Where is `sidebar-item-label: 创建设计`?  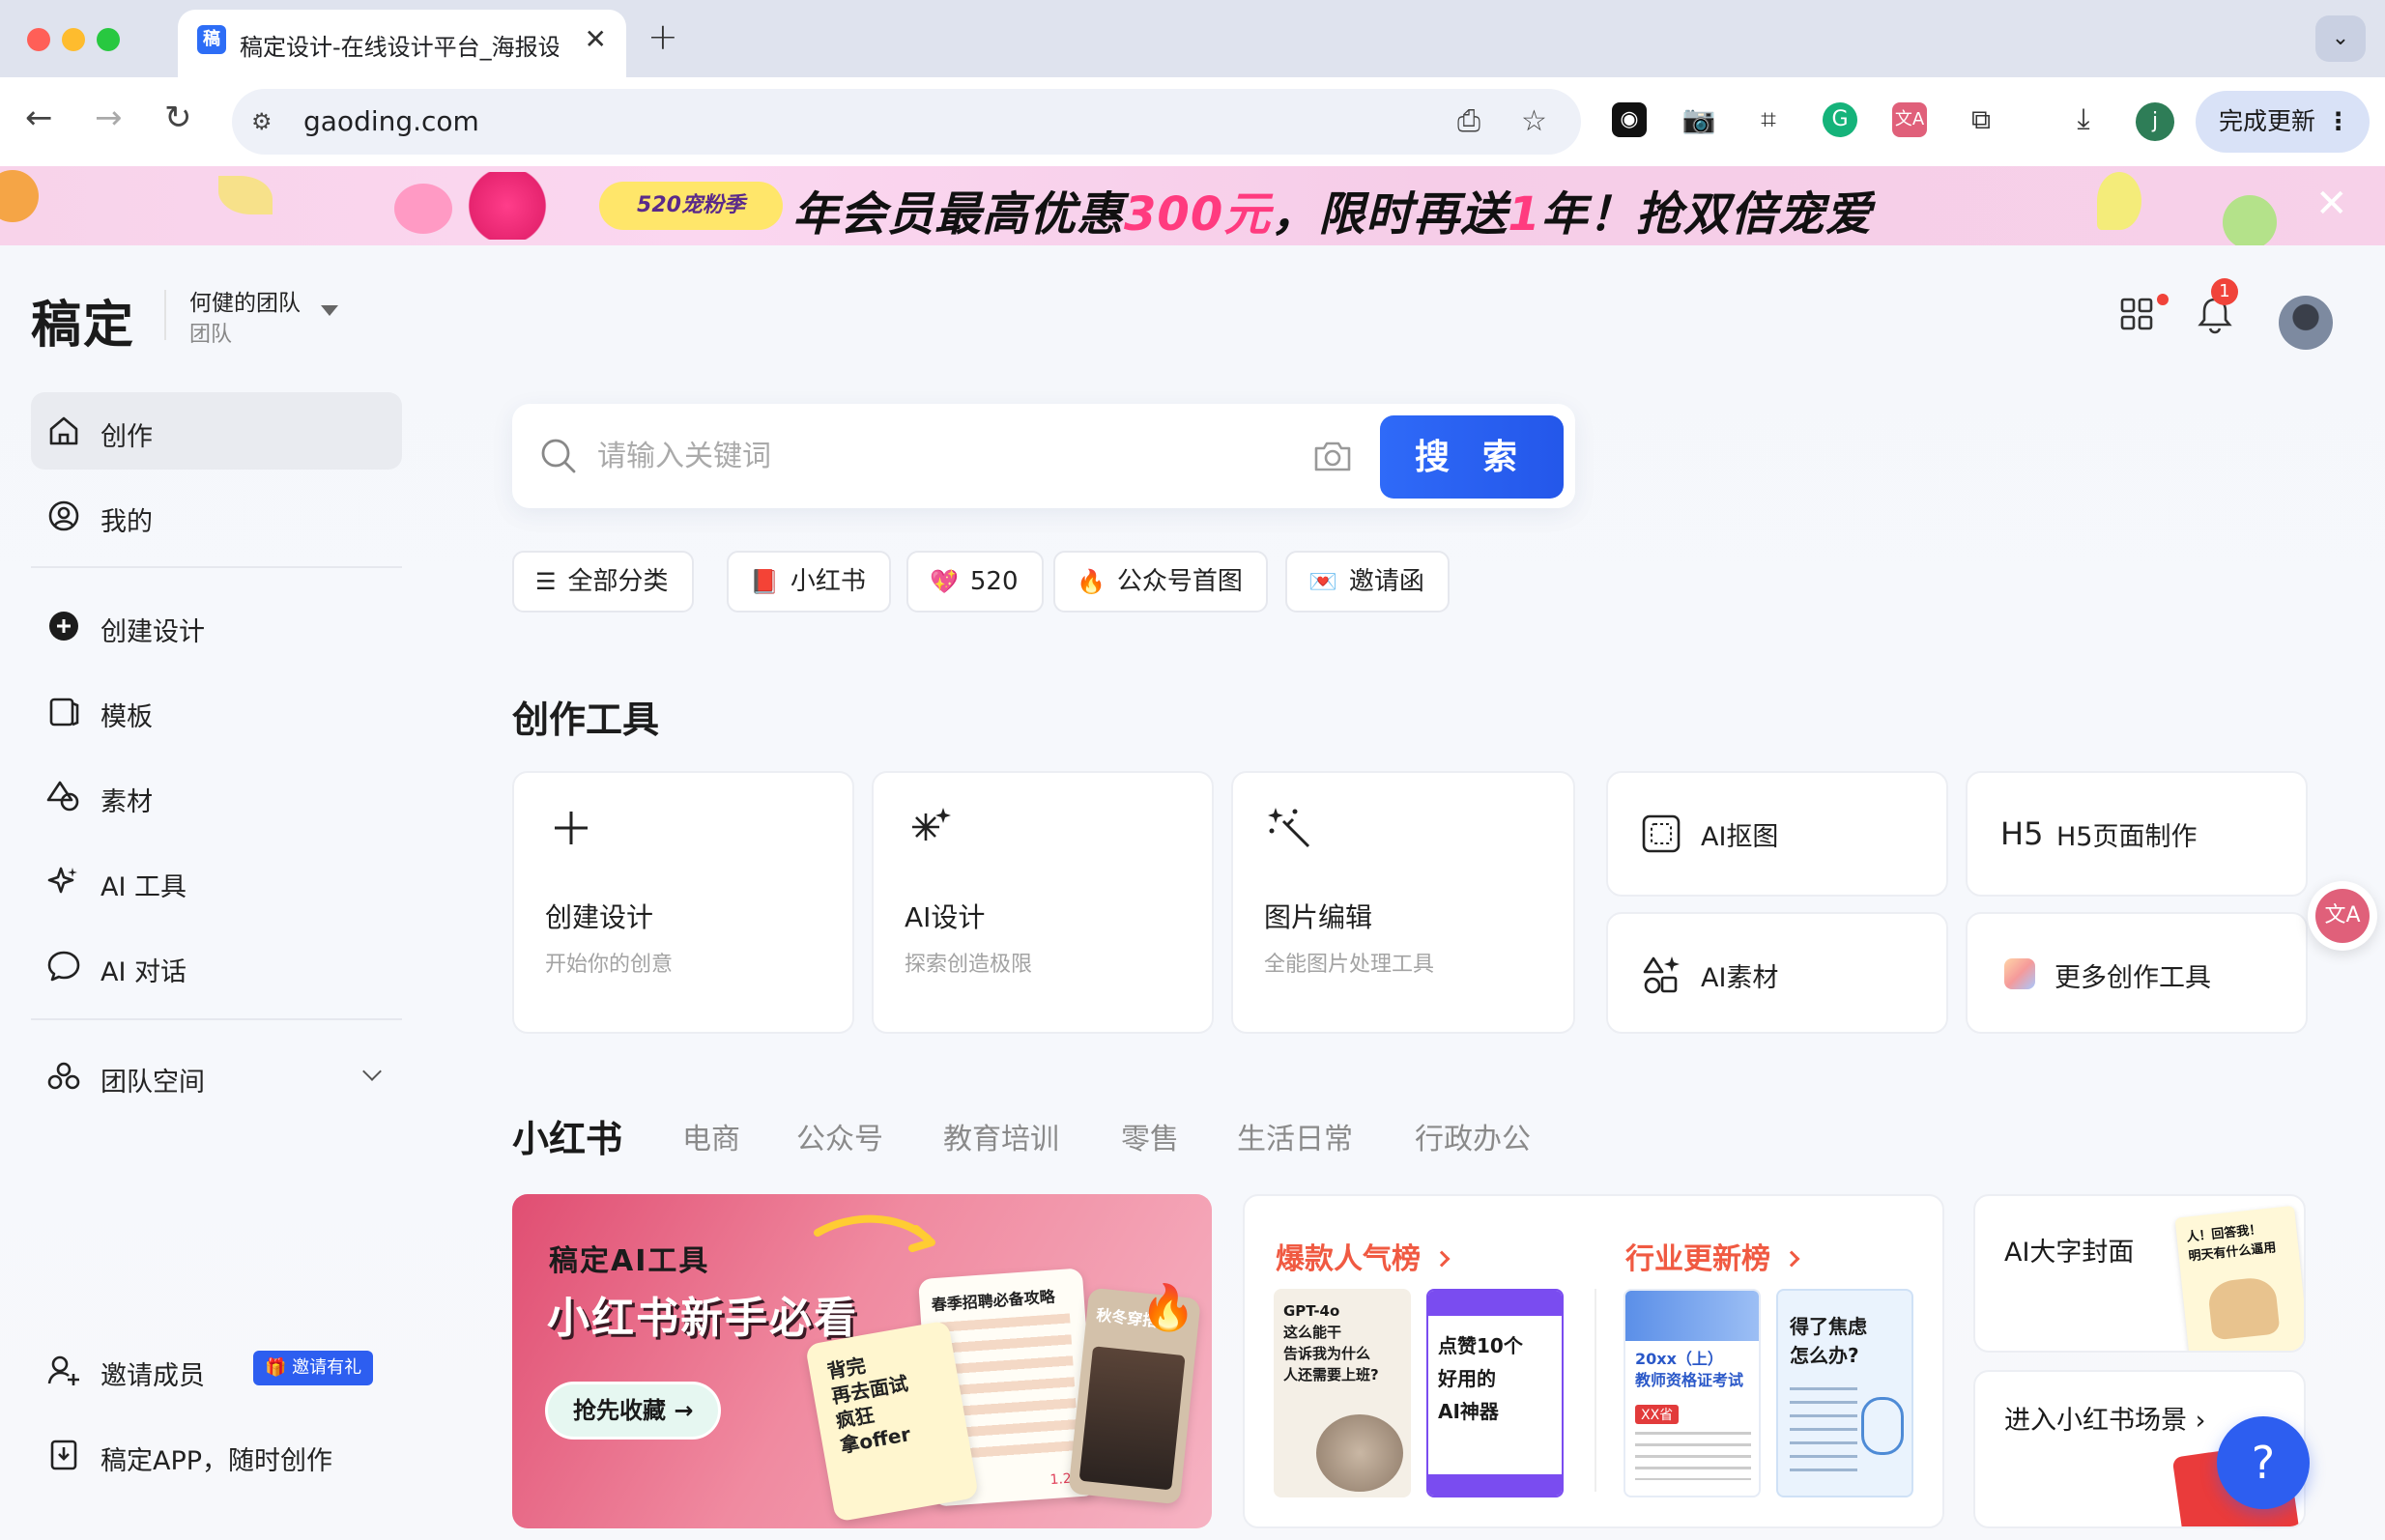 sidebar-item-label: 创建设计 is located at coordinates (153, 632).